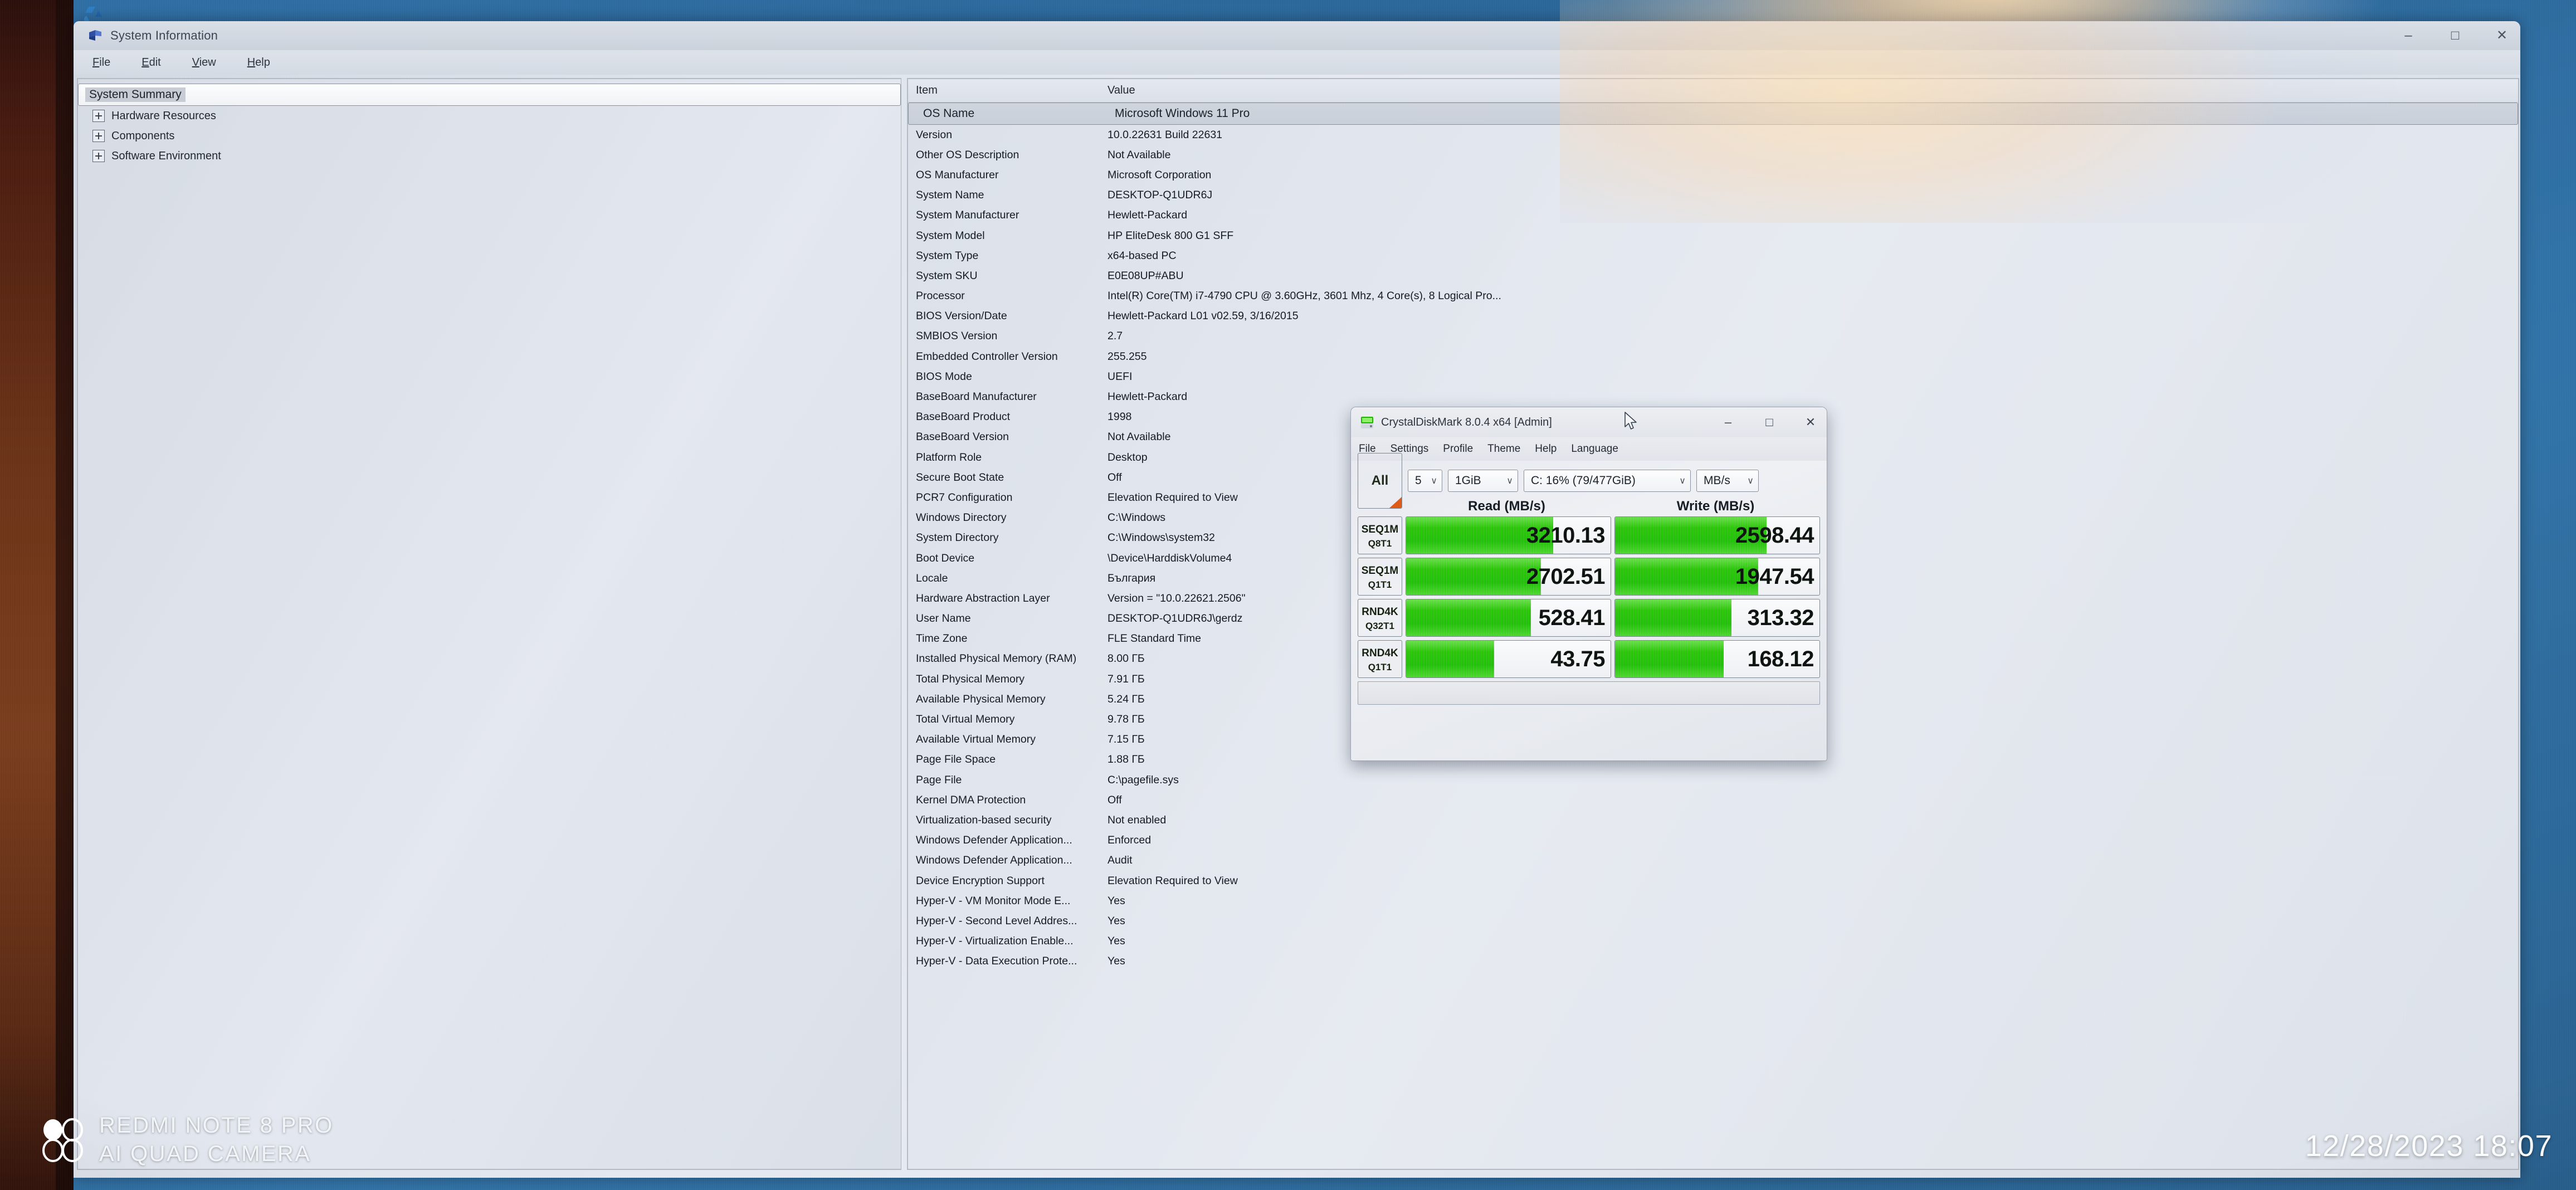 This screenshot has width=2576, height=1190. I want to click on table-row: System Manufacturer Hewlett-Packard, so click(1713, 216).